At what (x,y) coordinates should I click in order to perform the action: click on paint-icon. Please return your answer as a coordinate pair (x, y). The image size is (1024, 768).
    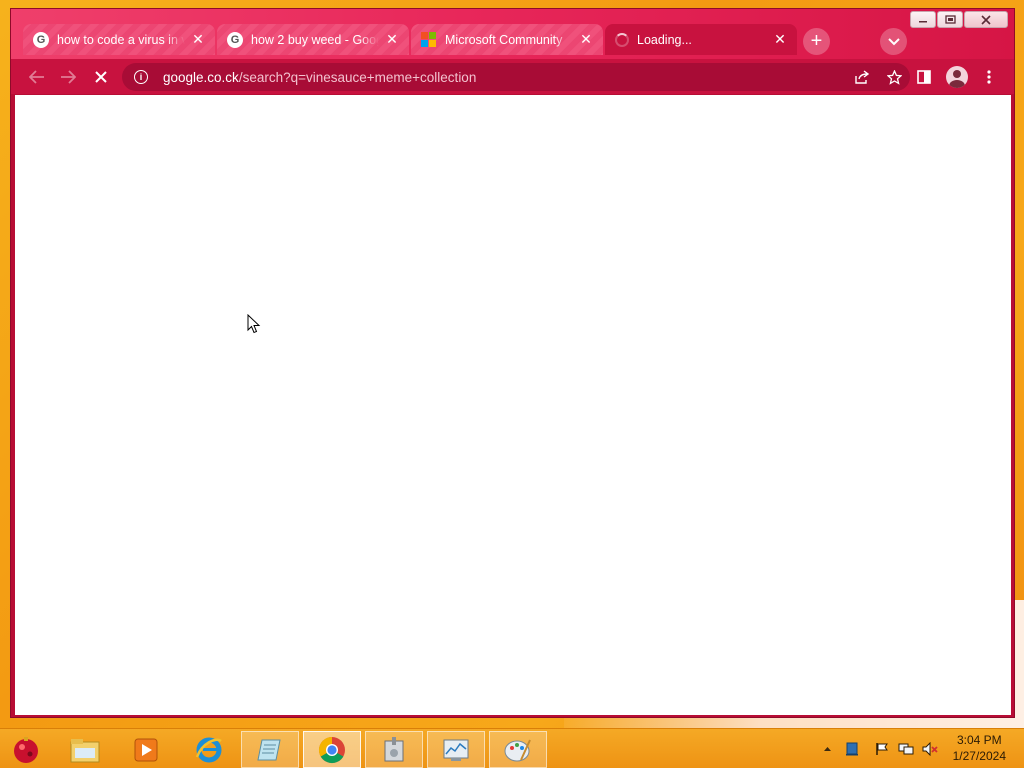
    Looking at the image, I should click on (517, 750).